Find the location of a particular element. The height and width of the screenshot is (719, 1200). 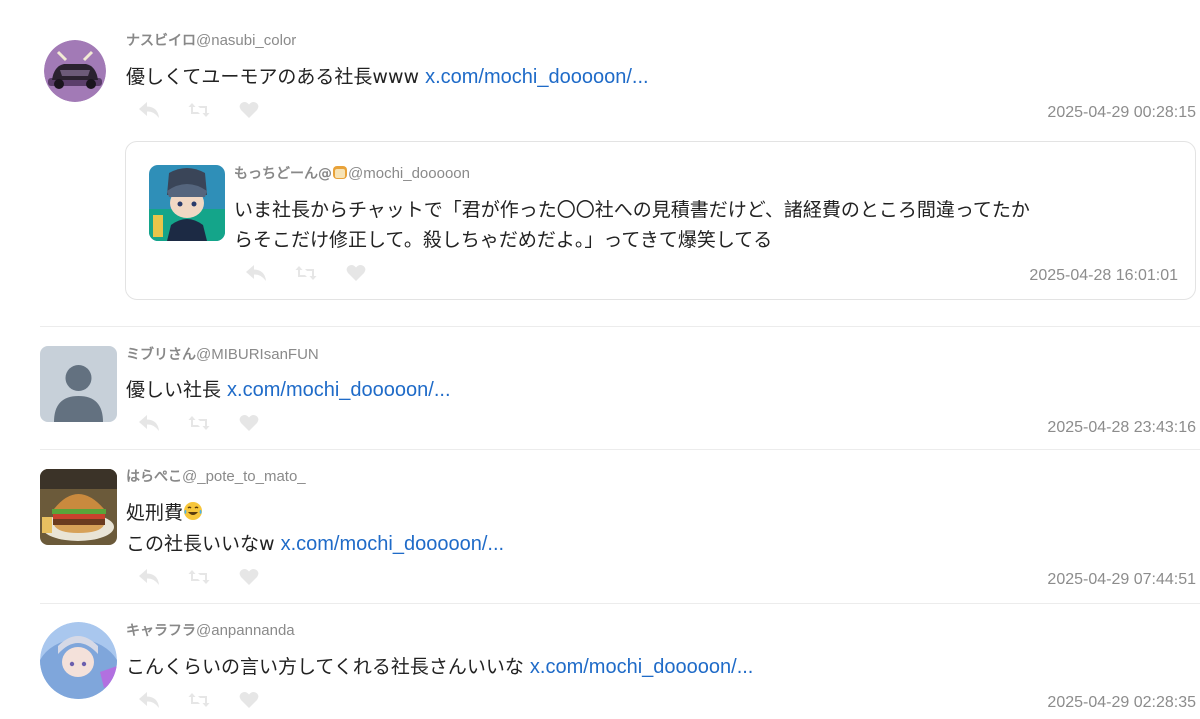

post-author: ミブリさん@MIBURIsanFUN is located at coordinates (222, 354).